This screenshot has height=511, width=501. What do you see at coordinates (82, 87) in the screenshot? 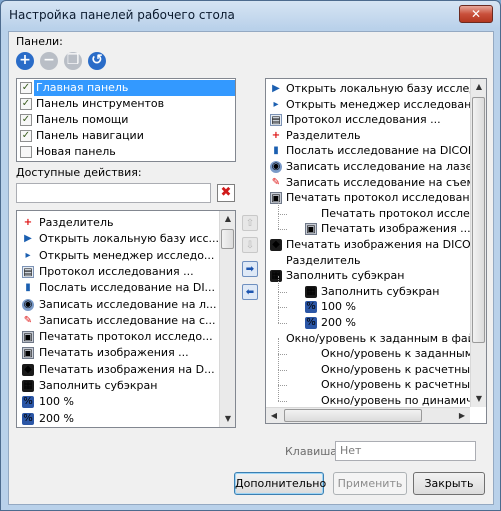
I see `panel-list-label: Главная панель` at bounding box center [82, 87].